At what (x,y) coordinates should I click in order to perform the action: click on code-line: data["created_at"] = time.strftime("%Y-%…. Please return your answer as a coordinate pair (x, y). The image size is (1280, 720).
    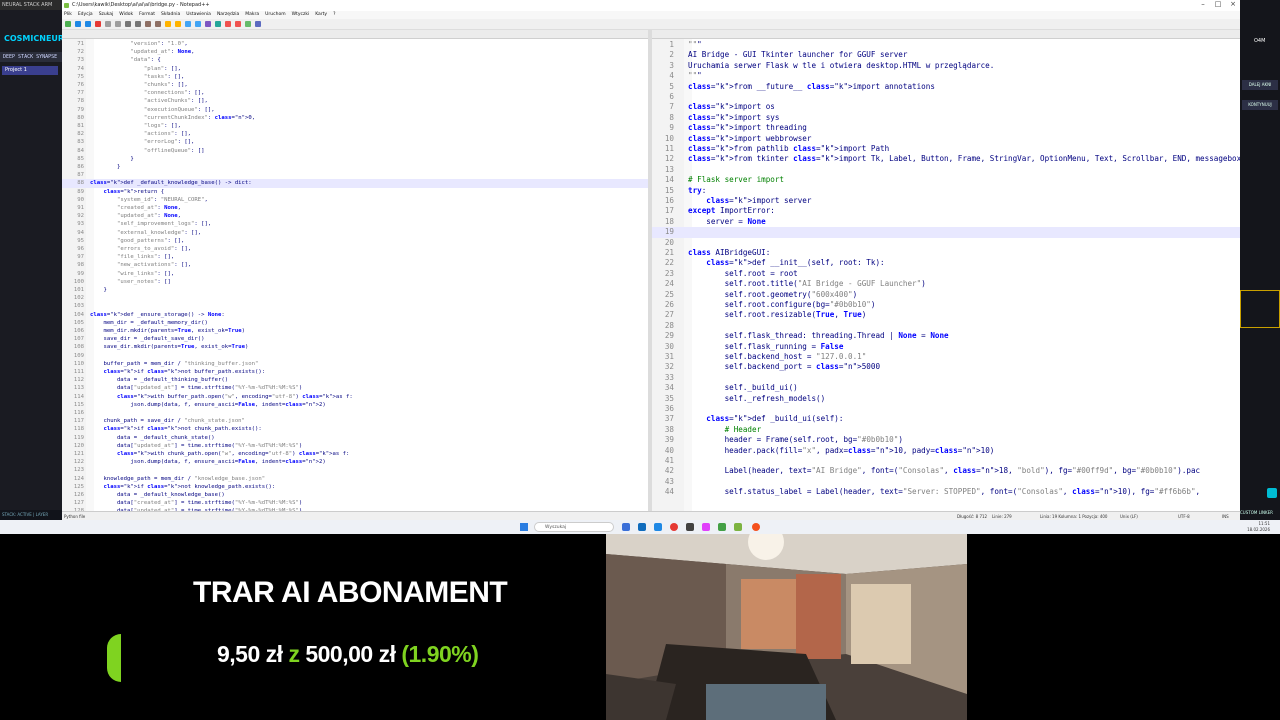
    Looking at the image, I should click on (196, 503).